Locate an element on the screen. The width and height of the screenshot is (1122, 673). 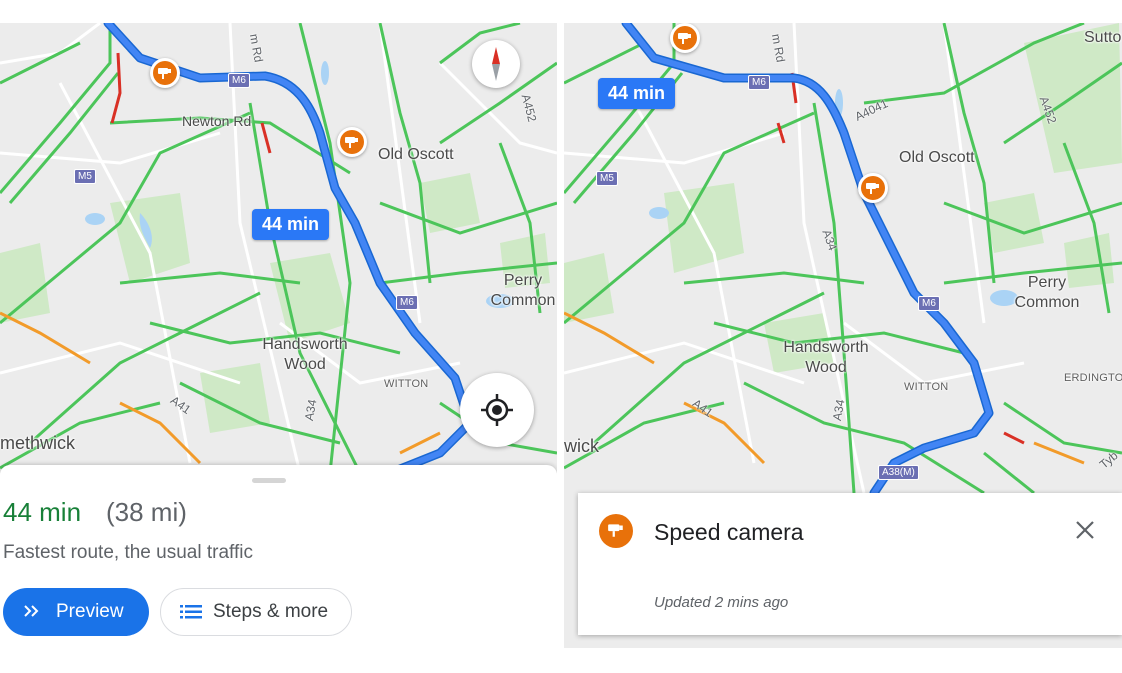
preview-label: Preview is located at coordinates (90, 611).